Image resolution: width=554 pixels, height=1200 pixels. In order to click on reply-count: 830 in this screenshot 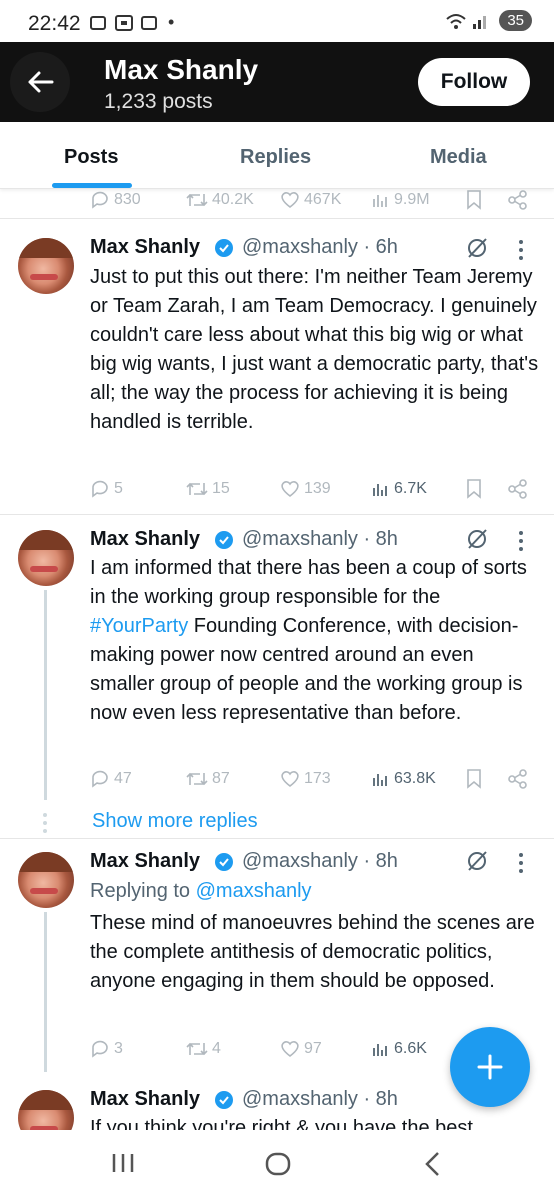, I will do `click(115, 200)`.